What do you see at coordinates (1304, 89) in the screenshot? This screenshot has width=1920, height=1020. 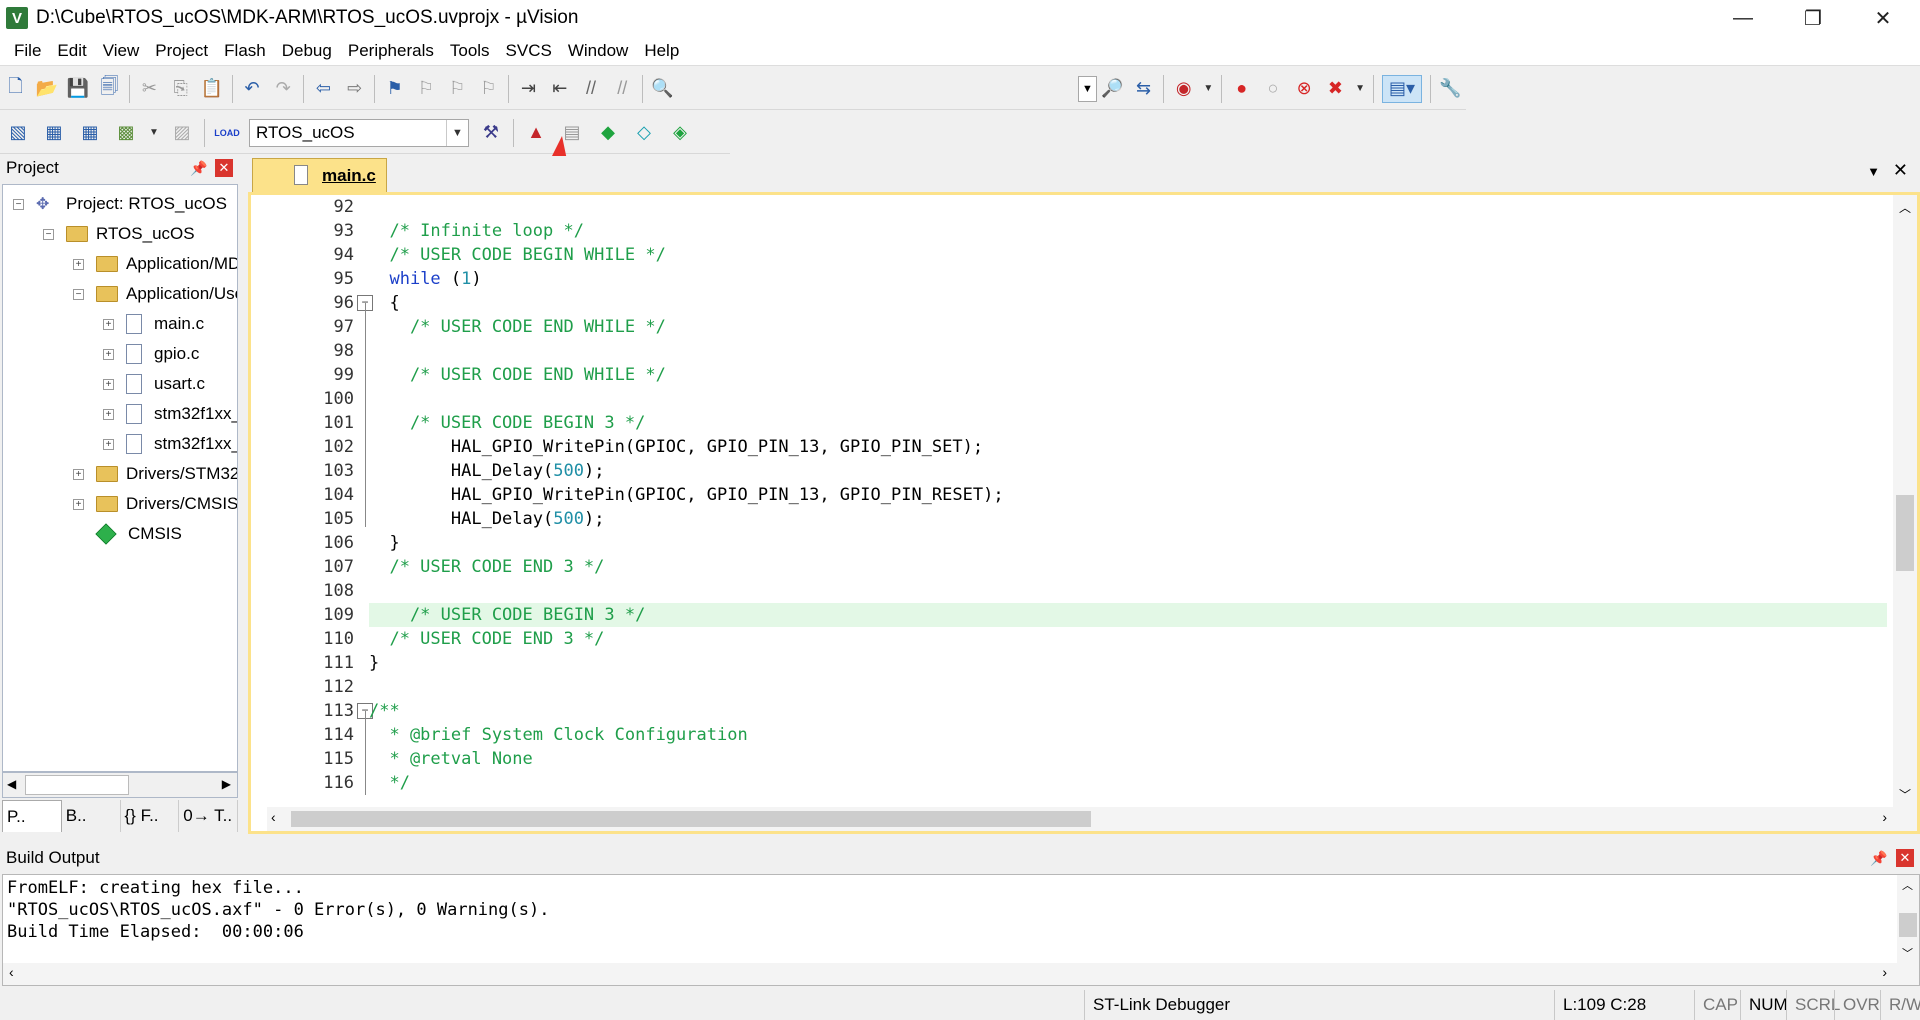 I see `disable-breakpoints-icon: ⊗` at bounding box center [1304, 89].